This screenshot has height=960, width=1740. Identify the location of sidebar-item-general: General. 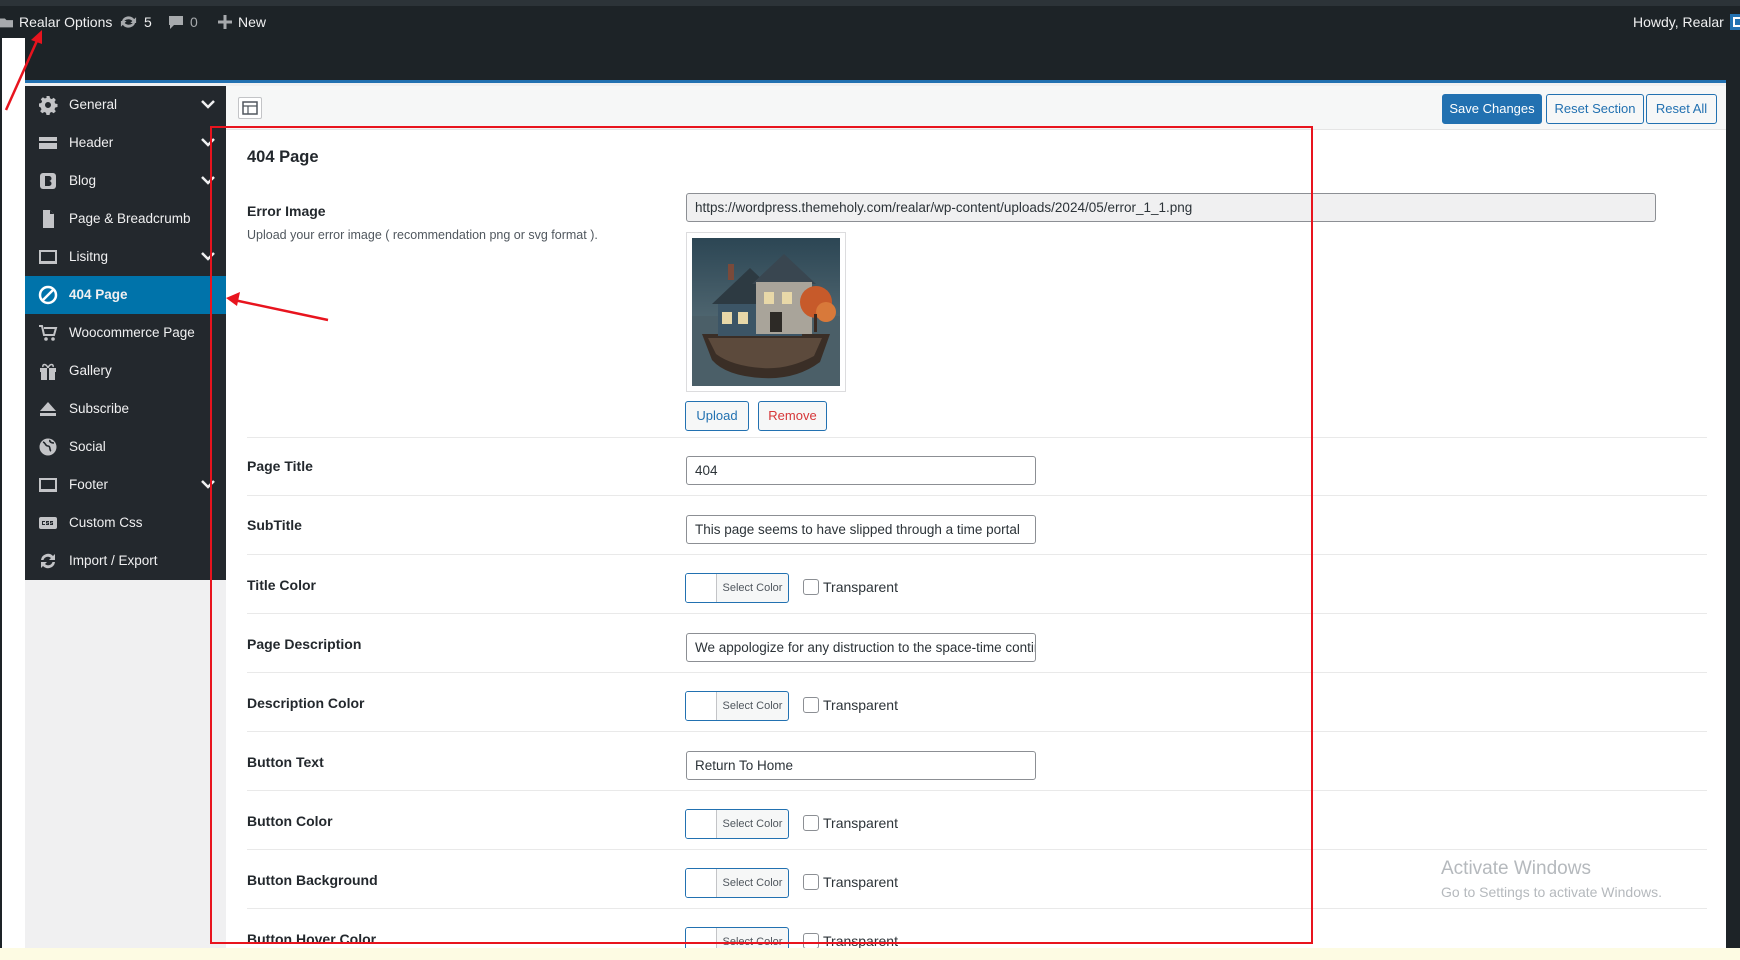
(125, 105).